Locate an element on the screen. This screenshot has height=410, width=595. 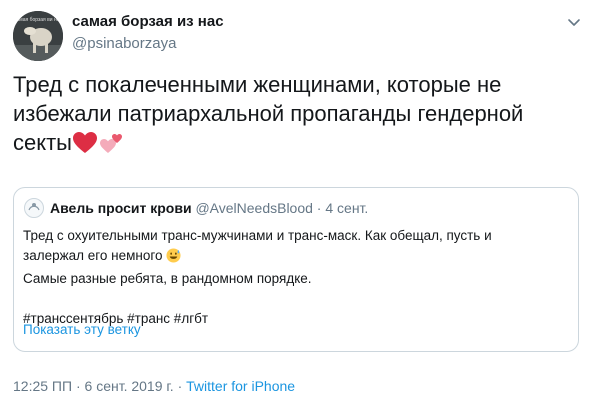
tweet-time: 12:25 ПП is located at coordinates (42, 386).